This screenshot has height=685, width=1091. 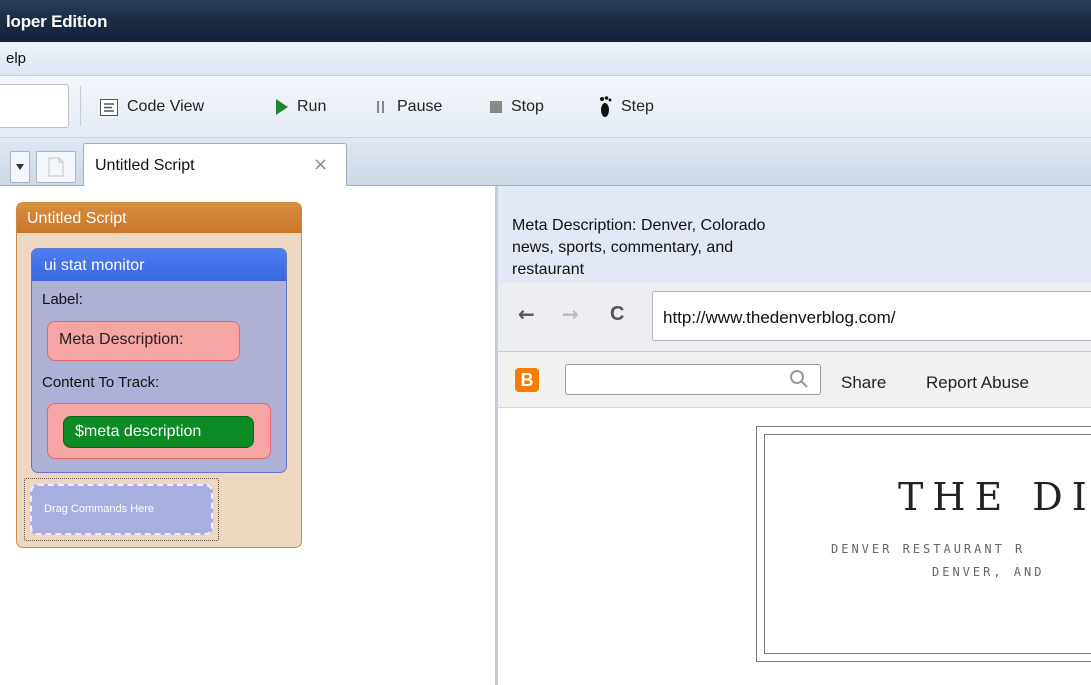 What do you see at coordinates (34, 106) in the screenshot?
I see `toolbar-combo-box` at bounding box center [34, 106].